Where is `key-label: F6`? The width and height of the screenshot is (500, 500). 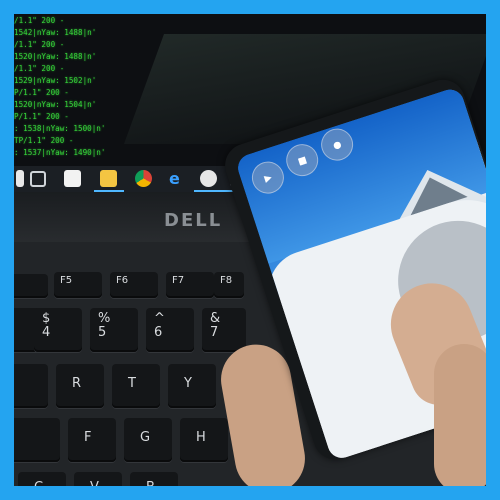
key-label: F6 is located at coordinates (122, 280).